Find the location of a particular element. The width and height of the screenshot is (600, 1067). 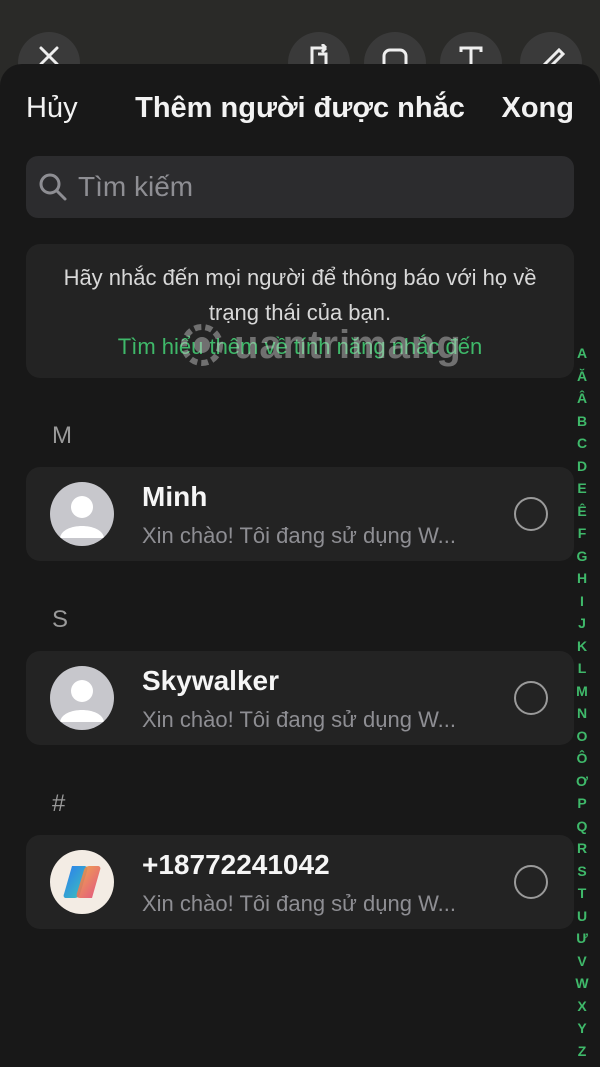

index-letter: Z is located at coordinates (582, 1051).